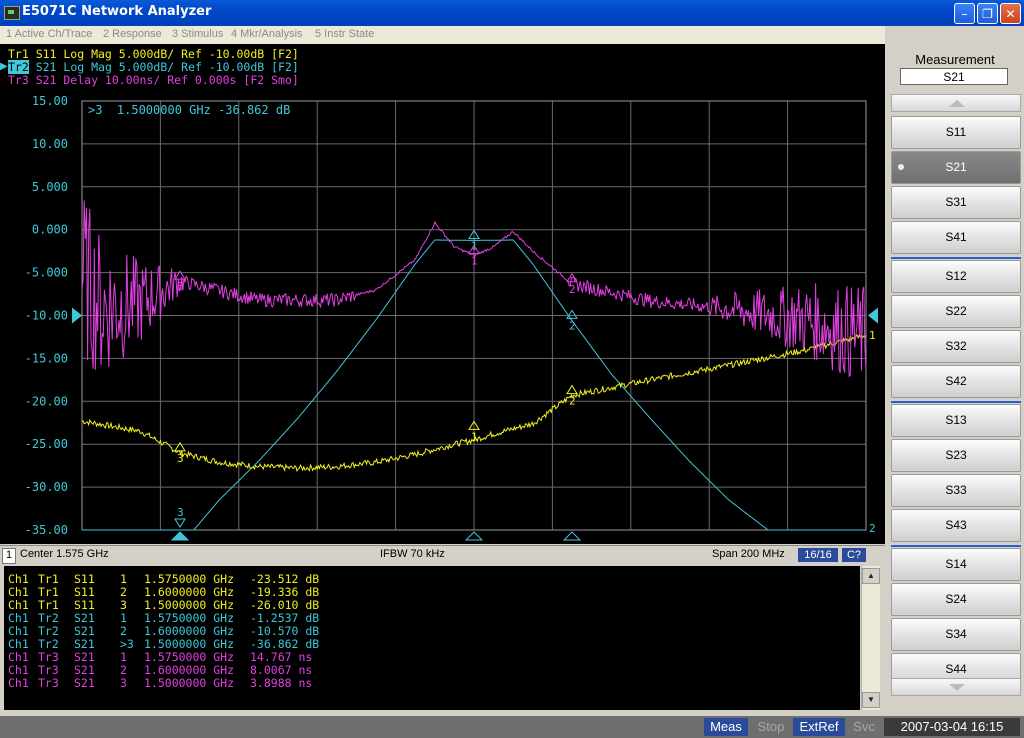 The image size is (1024, 738). What do you see at coordinates (956, 103) in the screenshot?
I see `softkey-scroll-up-button` at bounding box center [956, 103].